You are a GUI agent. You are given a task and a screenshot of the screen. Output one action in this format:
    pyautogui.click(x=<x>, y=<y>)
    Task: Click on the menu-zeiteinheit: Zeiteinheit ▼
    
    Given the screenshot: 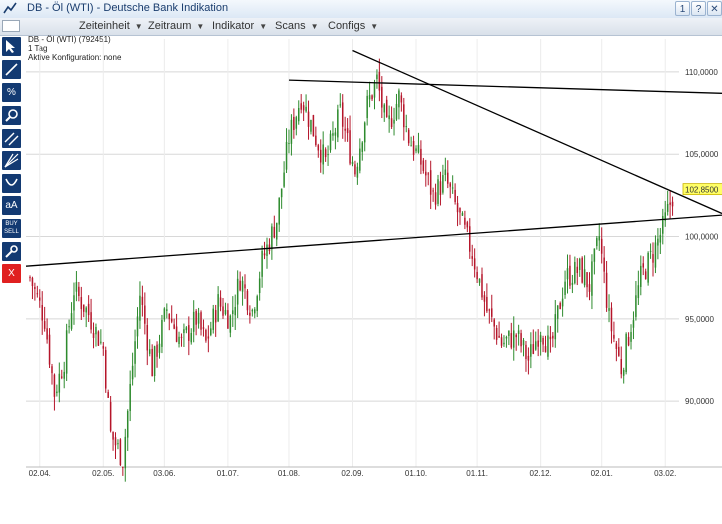 What is the action you would take?
    pyautogui.click(x=111, y=26)
    